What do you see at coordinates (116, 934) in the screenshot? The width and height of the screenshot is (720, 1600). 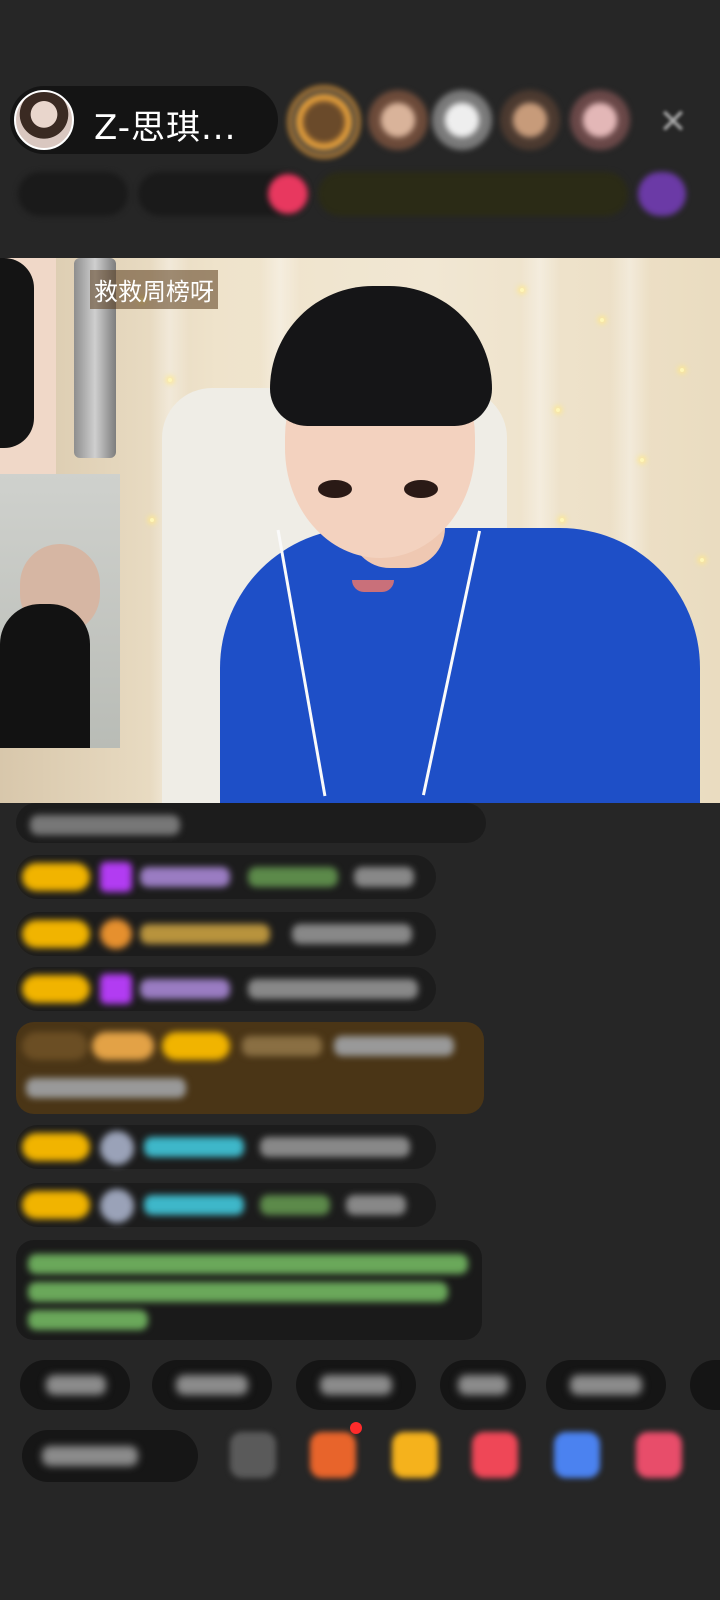 I see `lollipop-icon` at bounding box center [116, 934].